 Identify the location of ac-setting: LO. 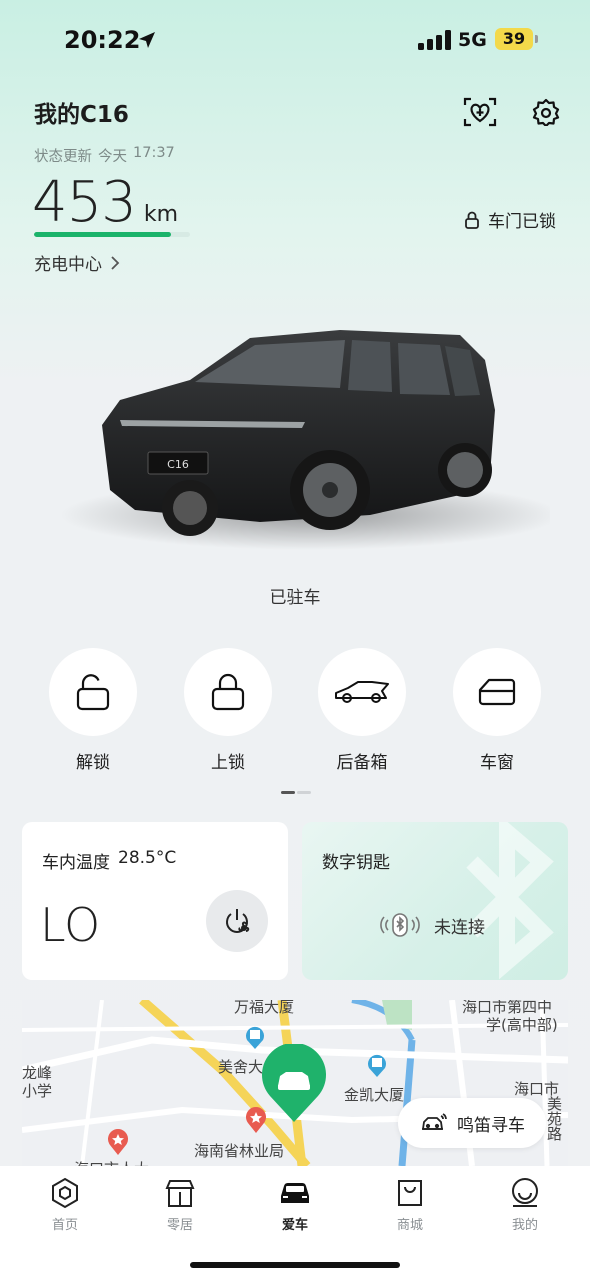
(70, 925).